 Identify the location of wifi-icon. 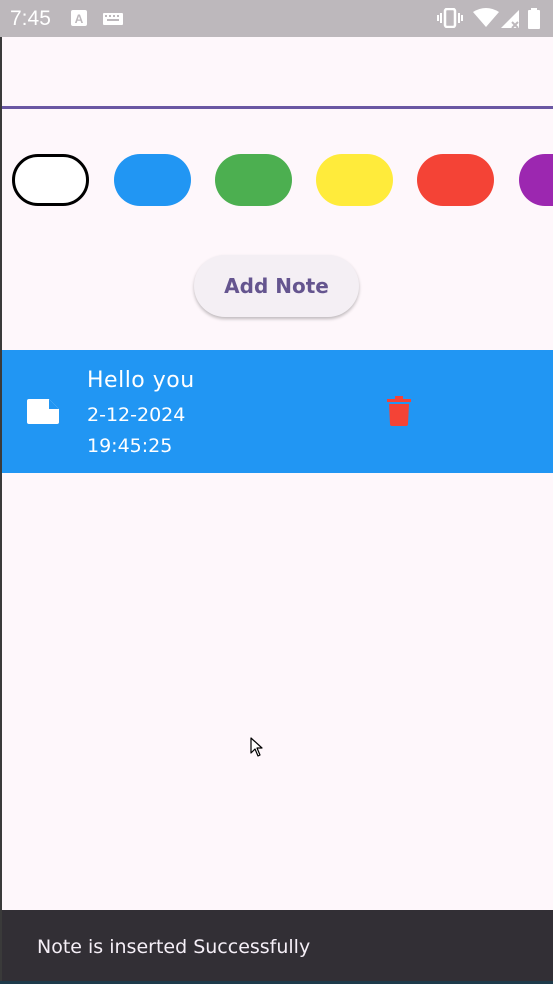
(486, 20).